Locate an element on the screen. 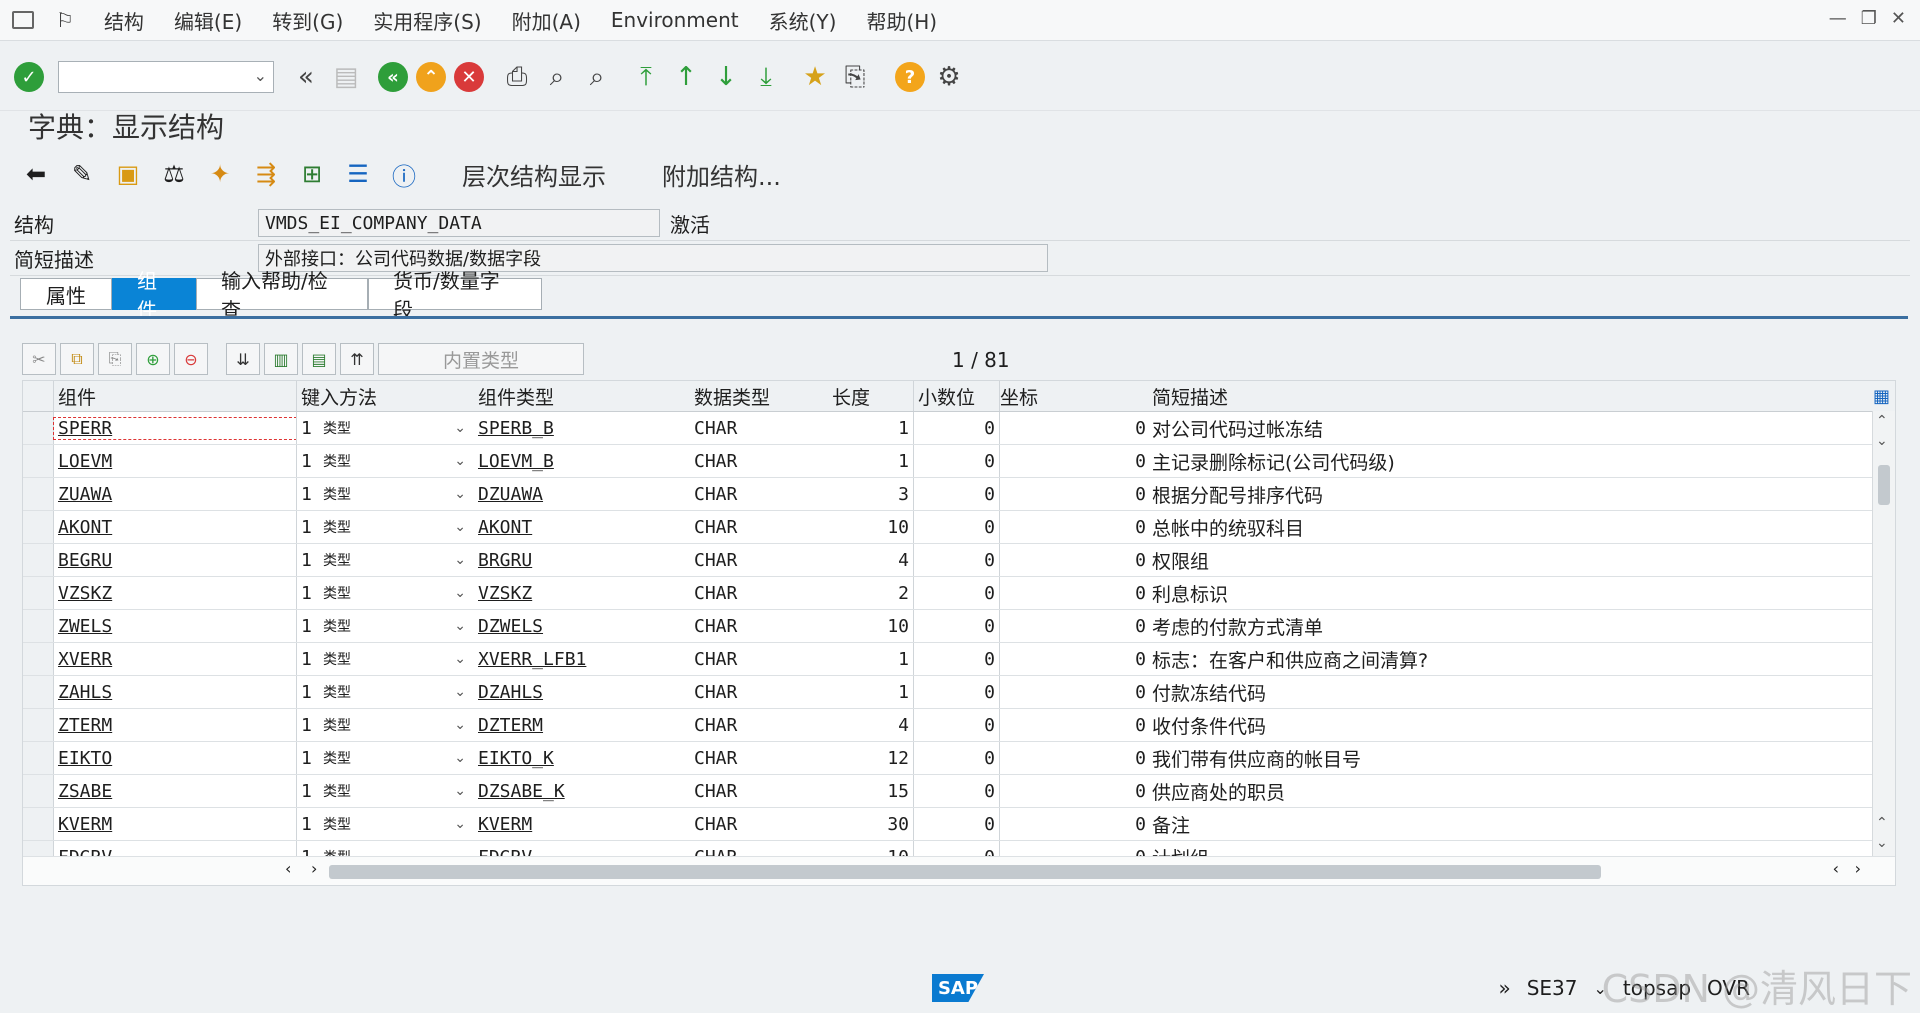  status-expand-icon: » is located at coordinates (1504, 988).